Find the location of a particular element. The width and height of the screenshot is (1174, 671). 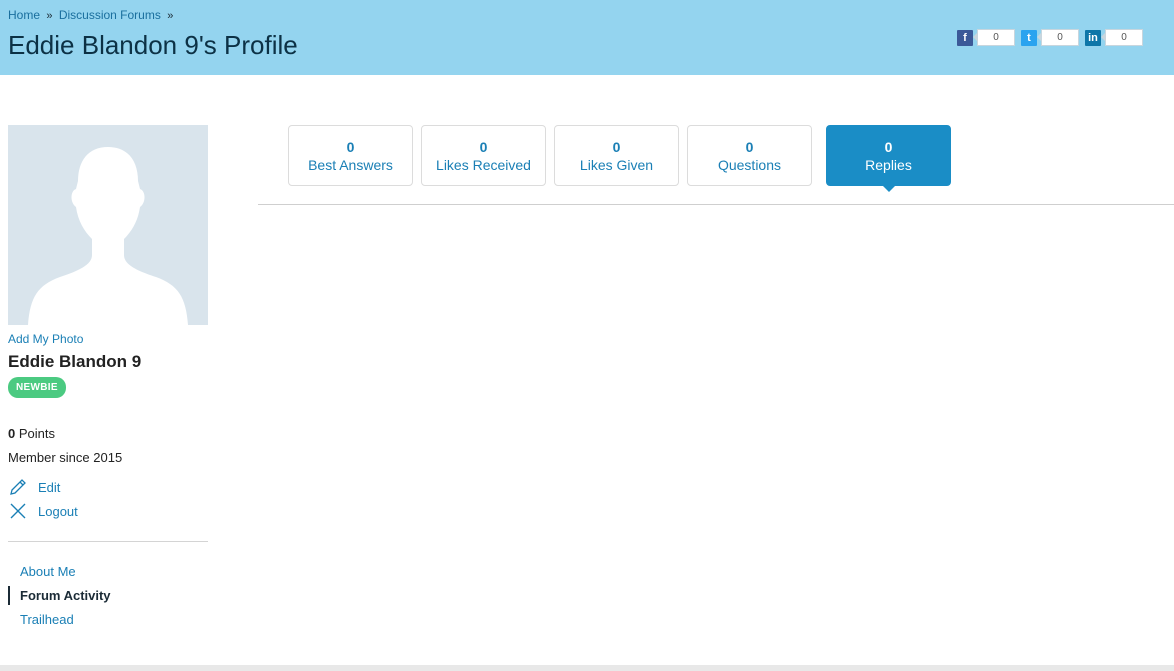

edit-profile-button: Edit is located at coordinates (108, 487).